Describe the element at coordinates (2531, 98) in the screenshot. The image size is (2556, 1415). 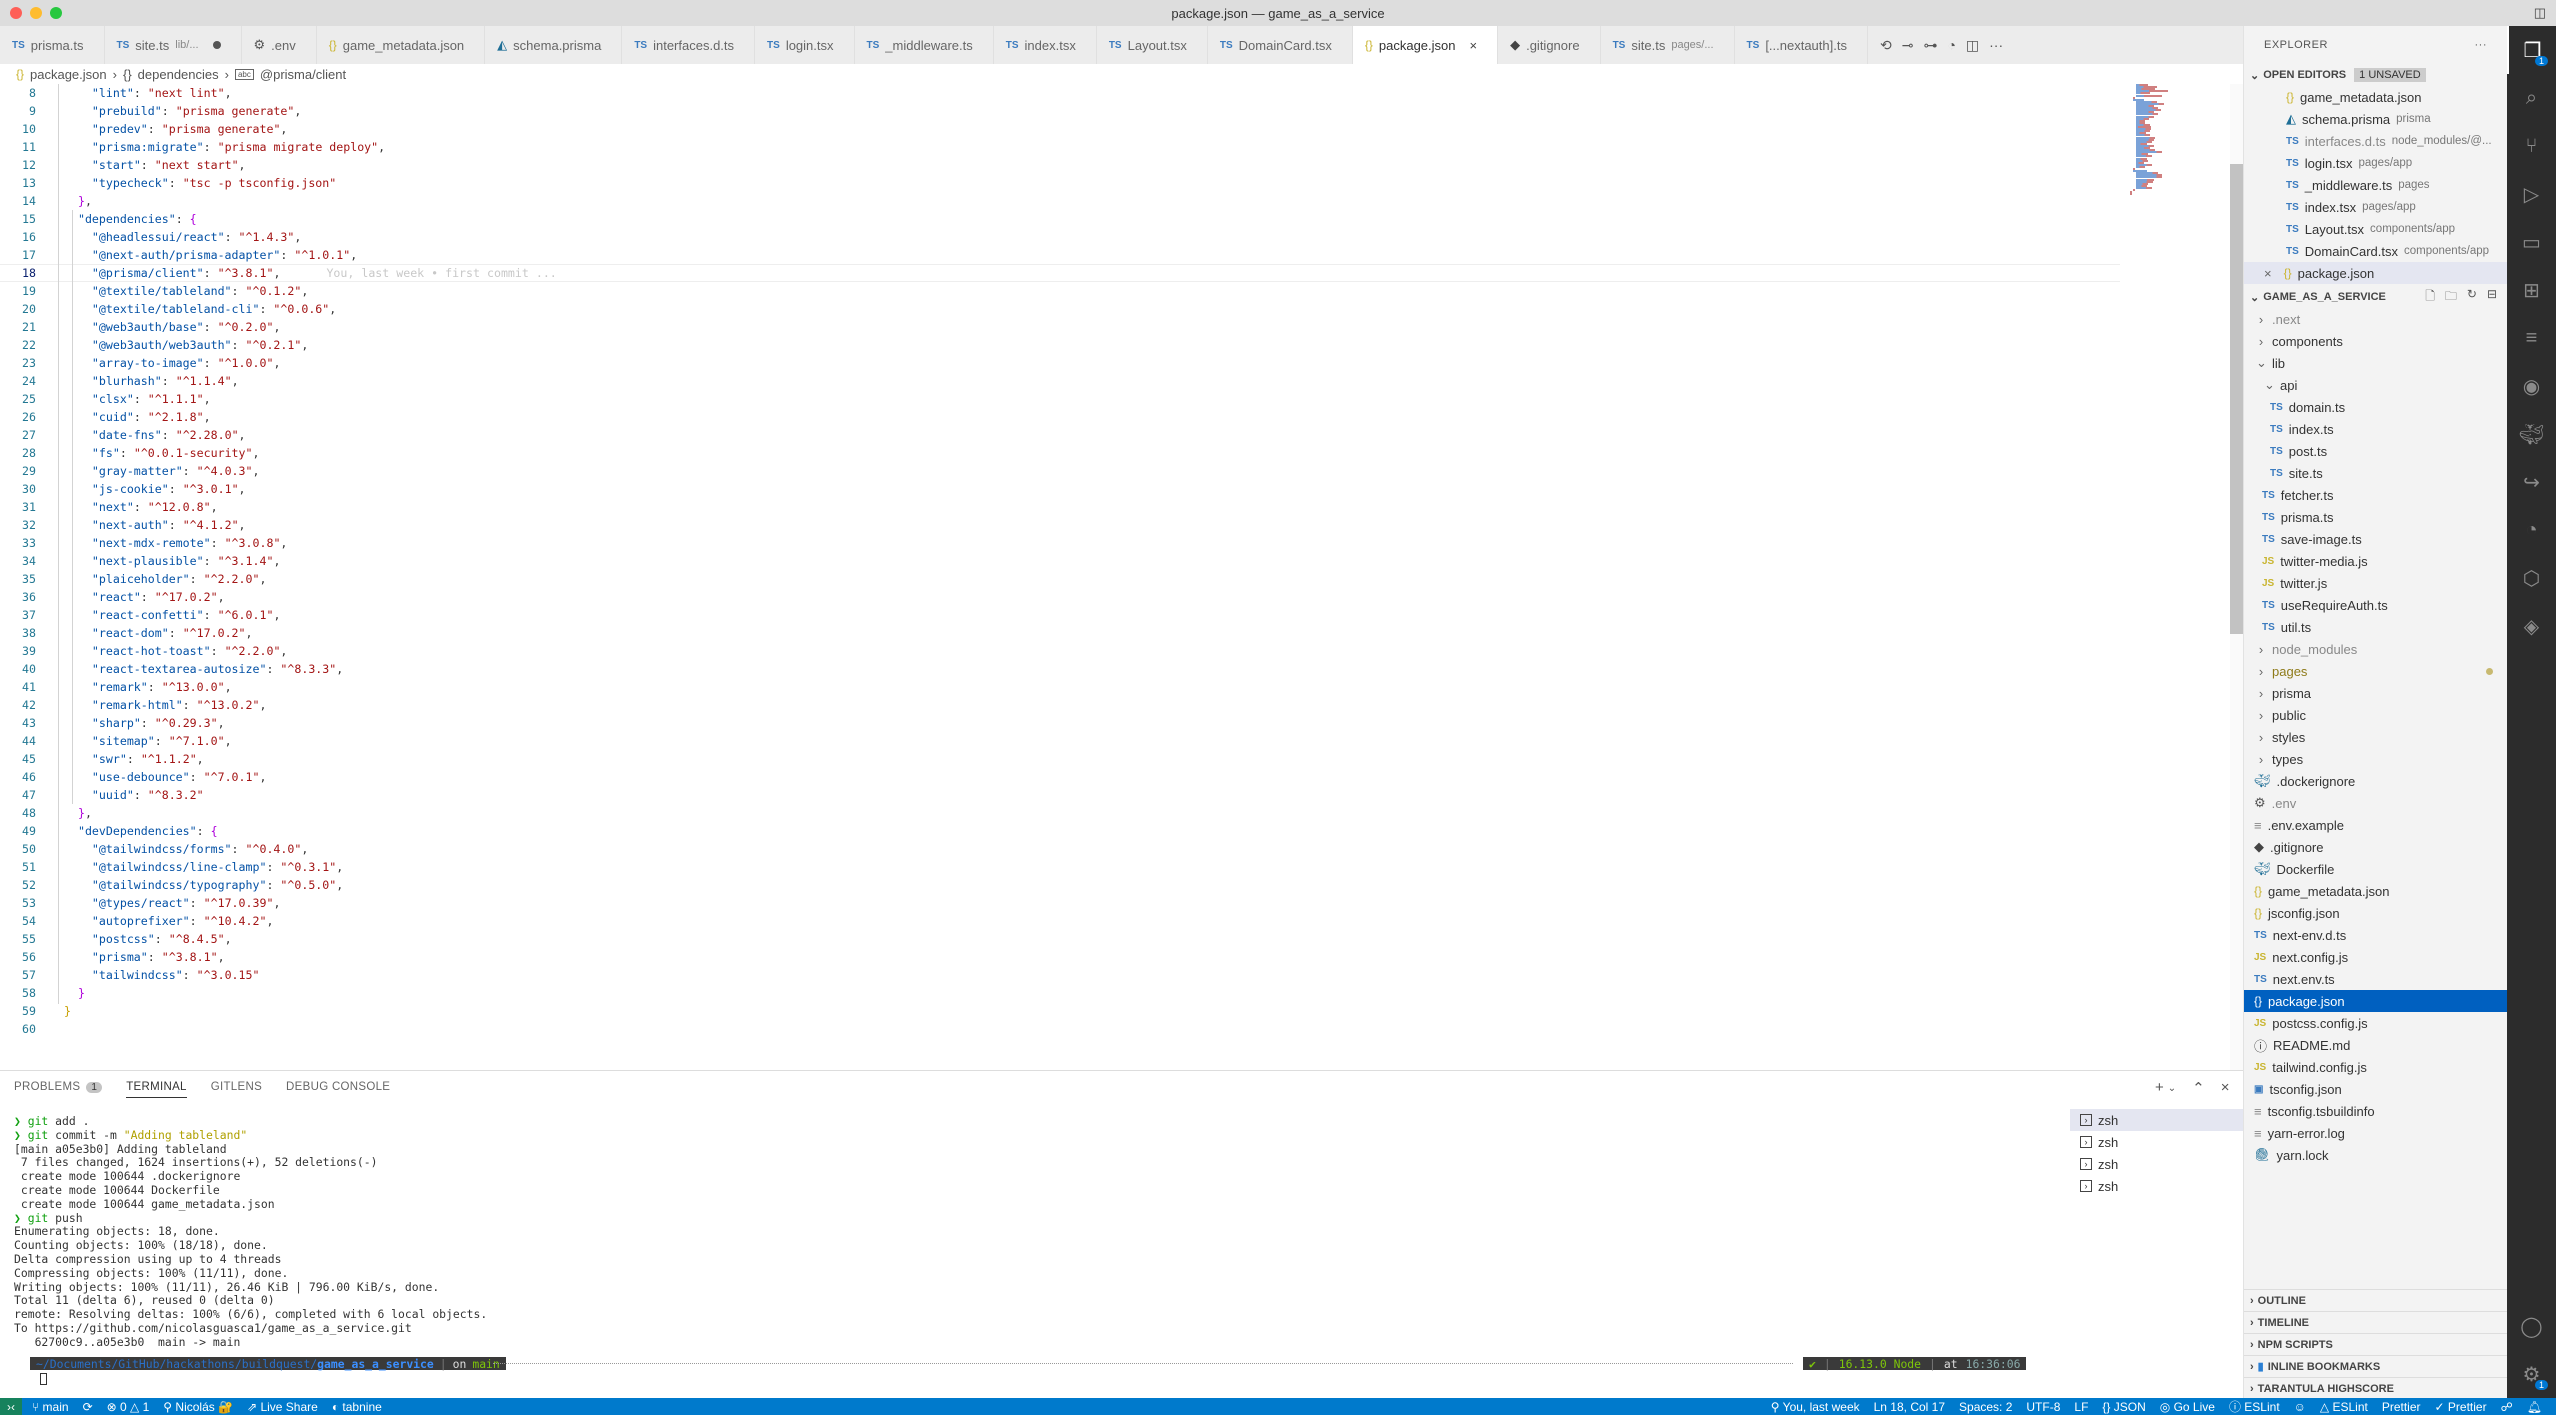
I see `search-icon: ⌕` at that location.